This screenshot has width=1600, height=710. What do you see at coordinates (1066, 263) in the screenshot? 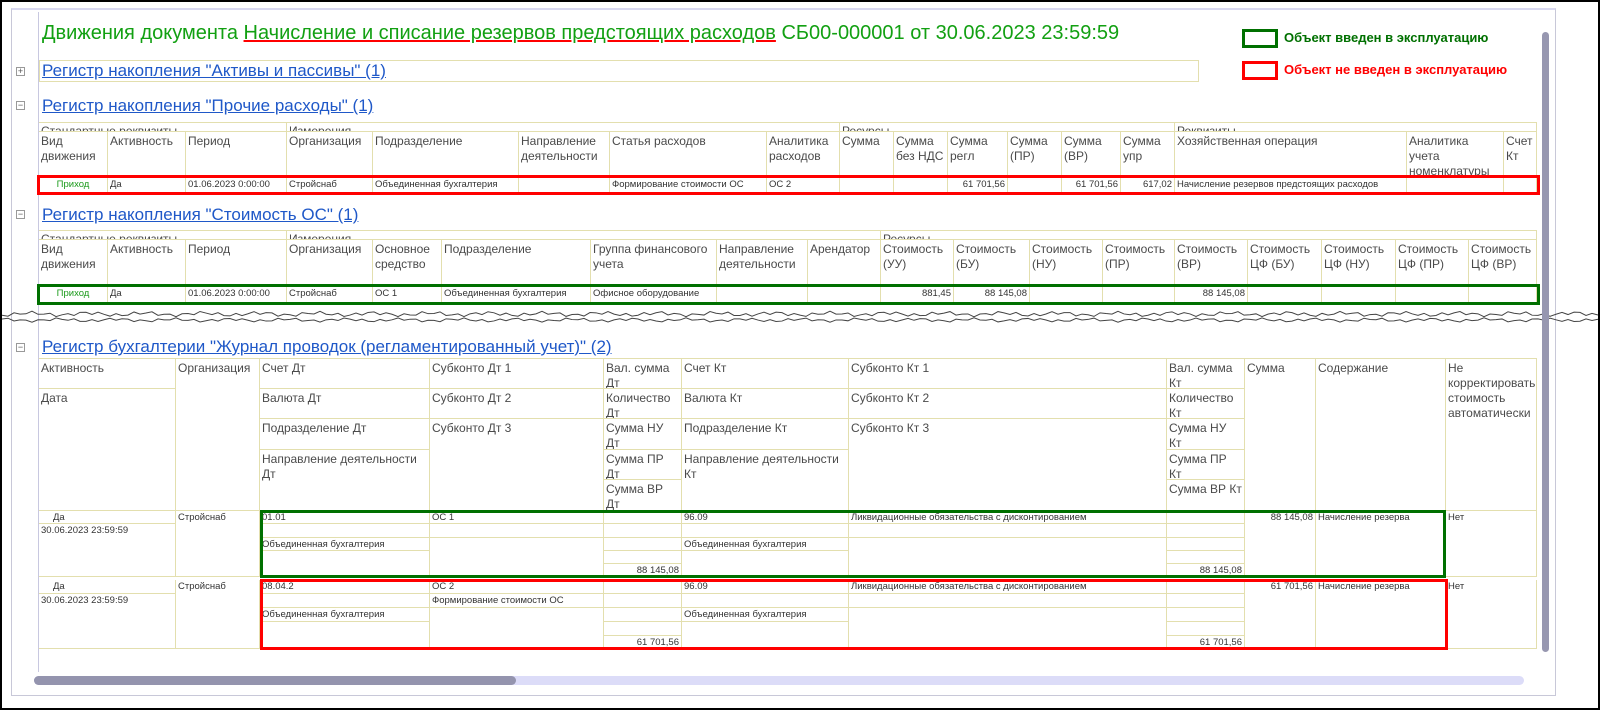
I see `column-header: Стоимость (НУ)` at bounding box center [1066, 263].